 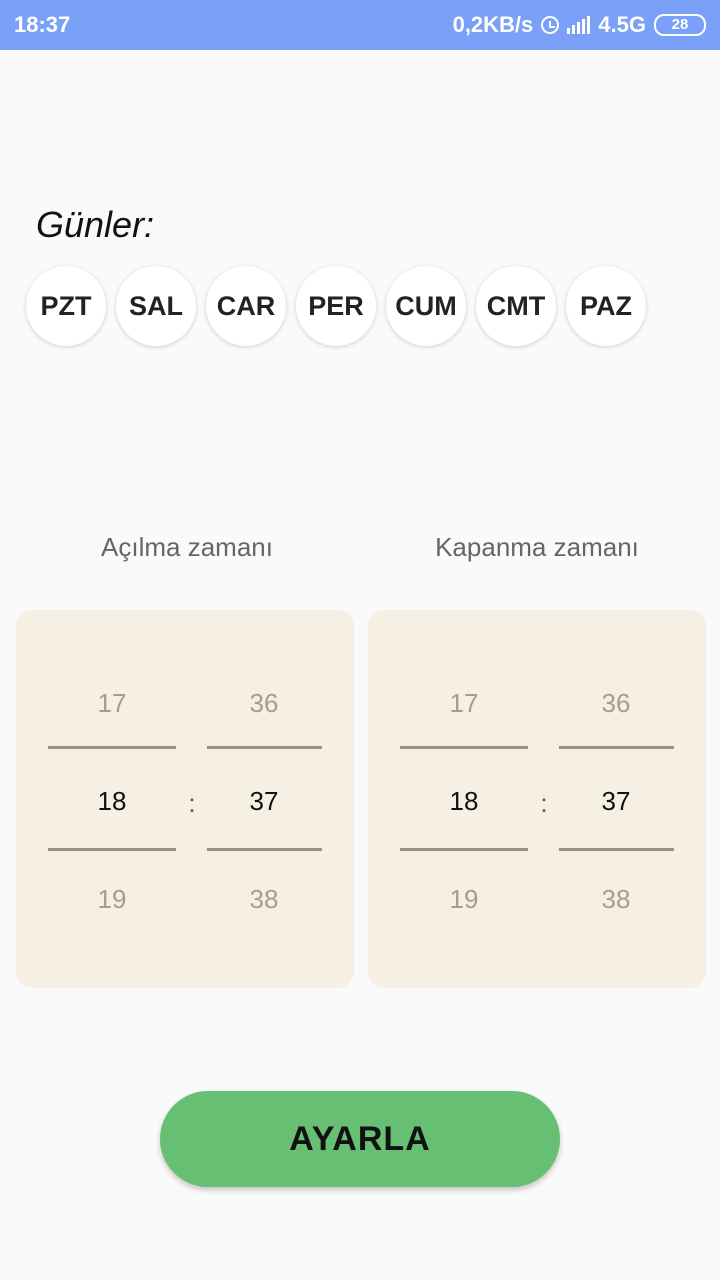 What do you see at coordinates (550, 25) in the screenshot?
I see `alarm-icon` at bounding box center [550, 25].